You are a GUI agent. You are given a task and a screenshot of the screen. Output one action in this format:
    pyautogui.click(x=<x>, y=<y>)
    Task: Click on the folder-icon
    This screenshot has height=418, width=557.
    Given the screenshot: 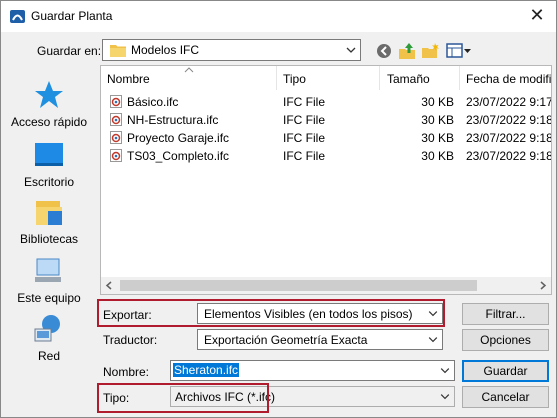 What is the action you would take?
    pyautogui.click(x=118, y=51)
    